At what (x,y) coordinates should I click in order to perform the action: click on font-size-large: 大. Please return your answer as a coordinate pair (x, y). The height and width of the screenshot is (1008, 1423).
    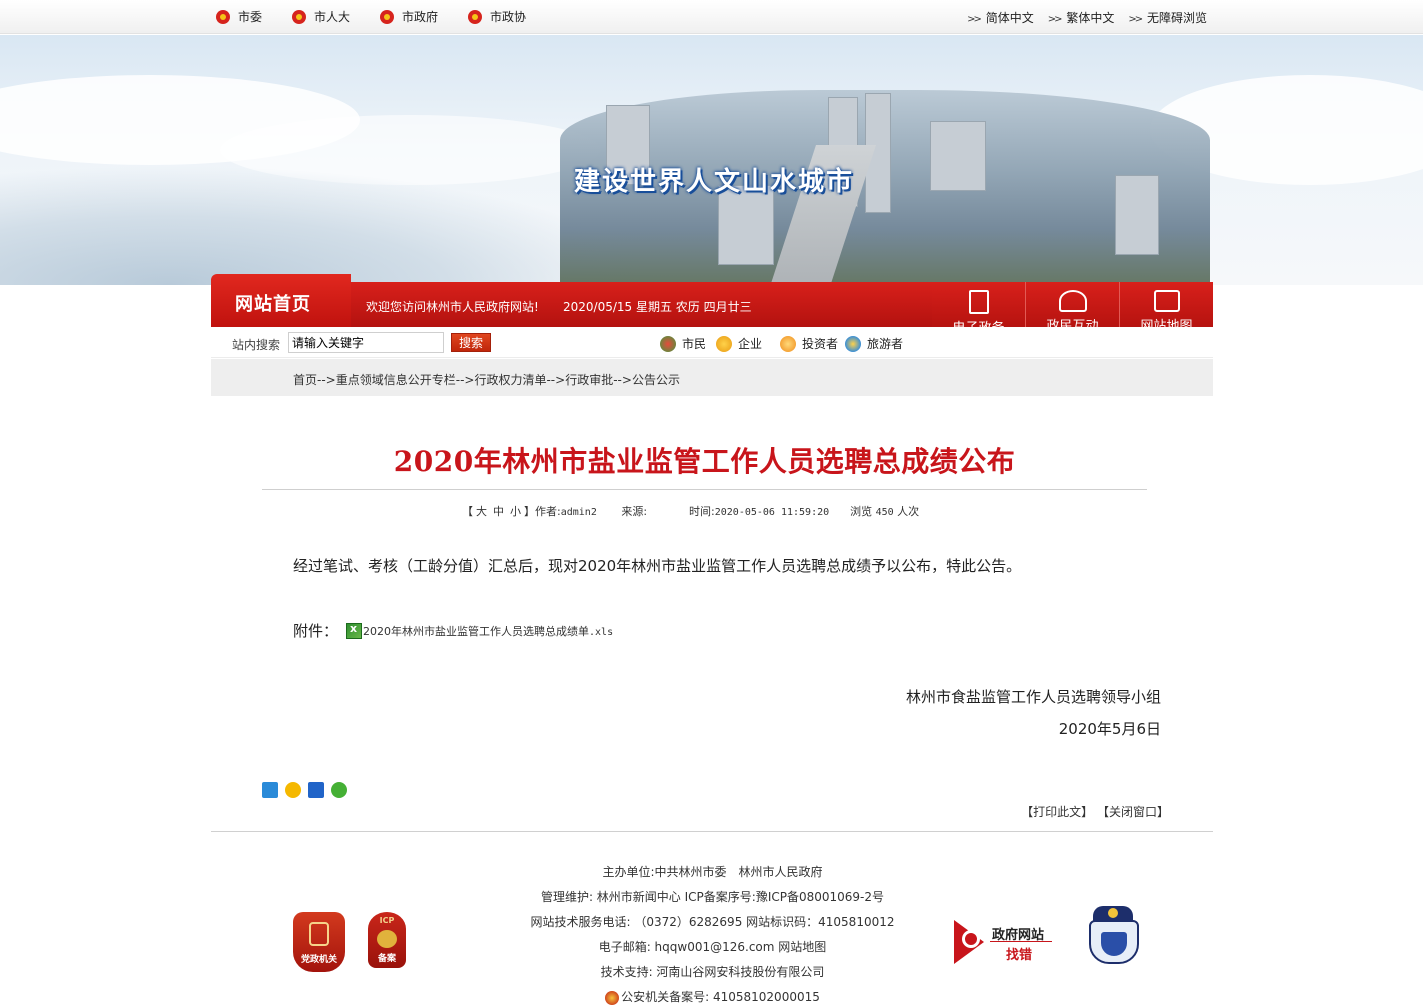
    Looking at the image, I should click on (481, 511).